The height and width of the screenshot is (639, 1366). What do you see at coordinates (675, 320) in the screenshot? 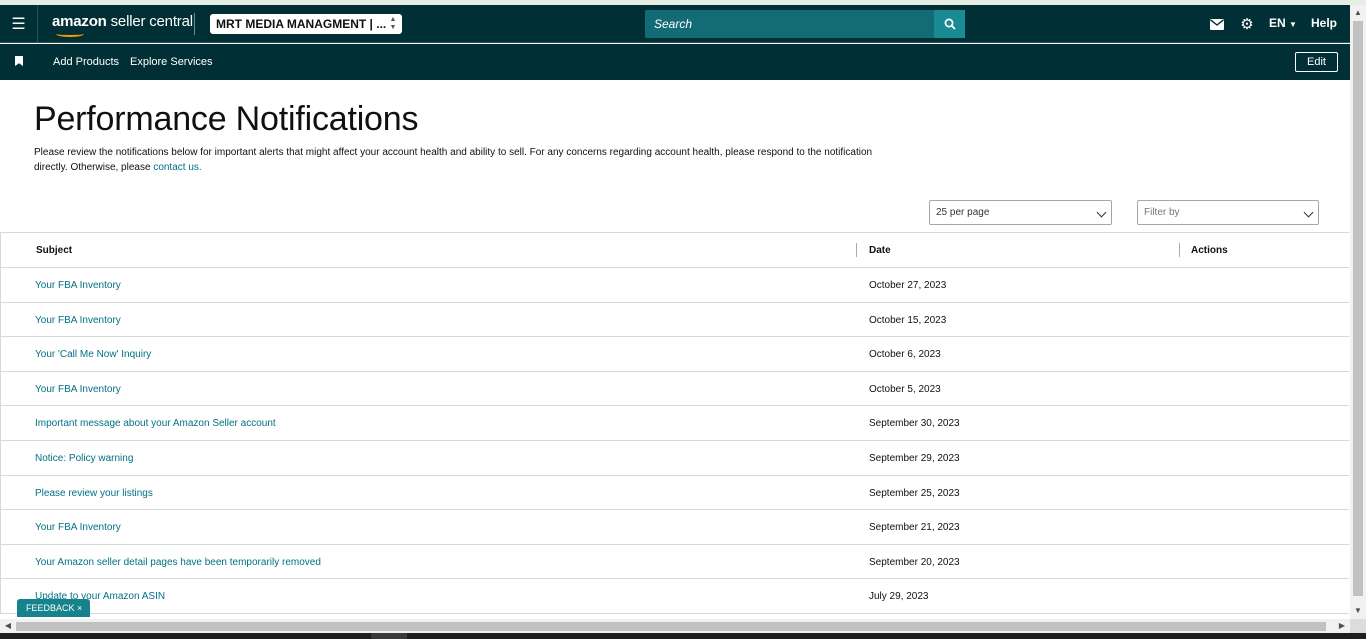
I see `table-row: Your FBA Inventory October 15, 2023` at bounding box center [675, 320].